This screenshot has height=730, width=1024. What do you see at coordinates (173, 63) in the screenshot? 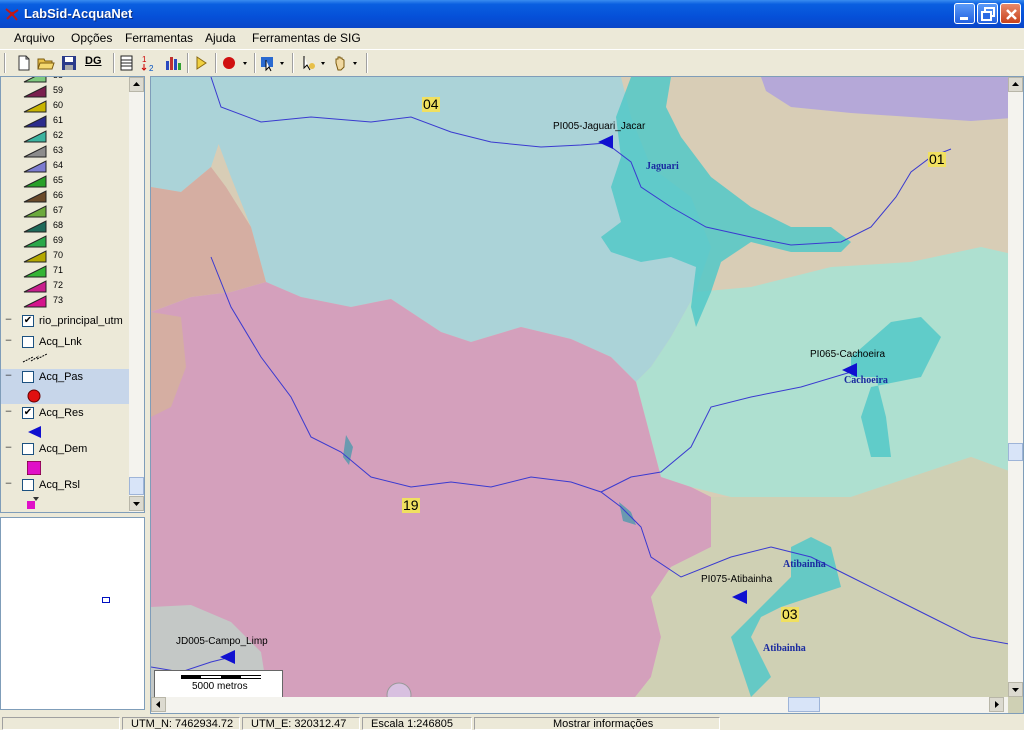
I see `bar-chart-icon` at bounding box center [173, 63].